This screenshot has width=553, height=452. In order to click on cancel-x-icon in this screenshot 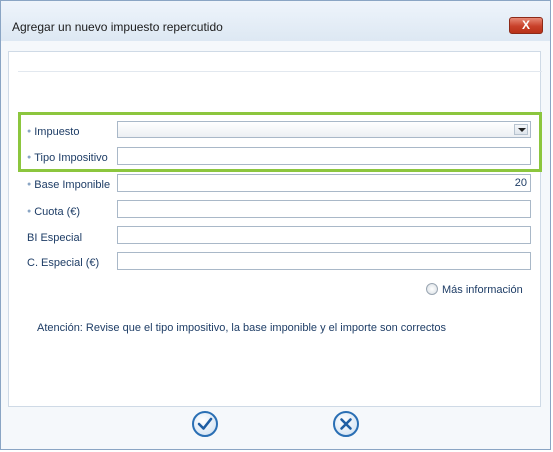, I will do `click(346, 424)`.